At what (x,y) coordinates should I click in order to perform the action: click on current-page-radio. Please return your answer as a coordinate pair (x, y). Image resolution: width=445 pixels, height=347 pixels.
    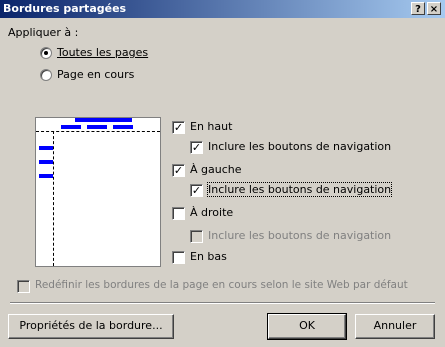
    Looking at the image, I should click on (46, 75).